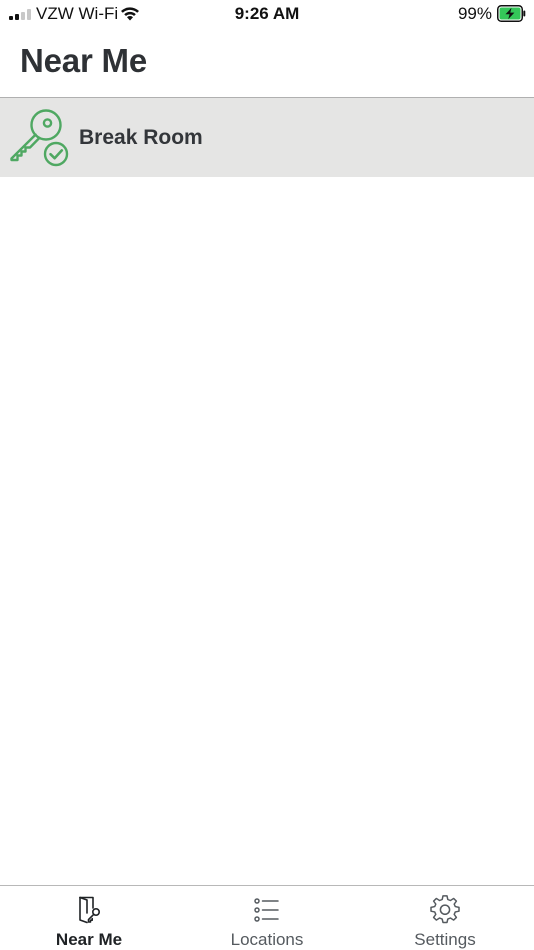  I want to click on door-key-icon, so click(89, 910).